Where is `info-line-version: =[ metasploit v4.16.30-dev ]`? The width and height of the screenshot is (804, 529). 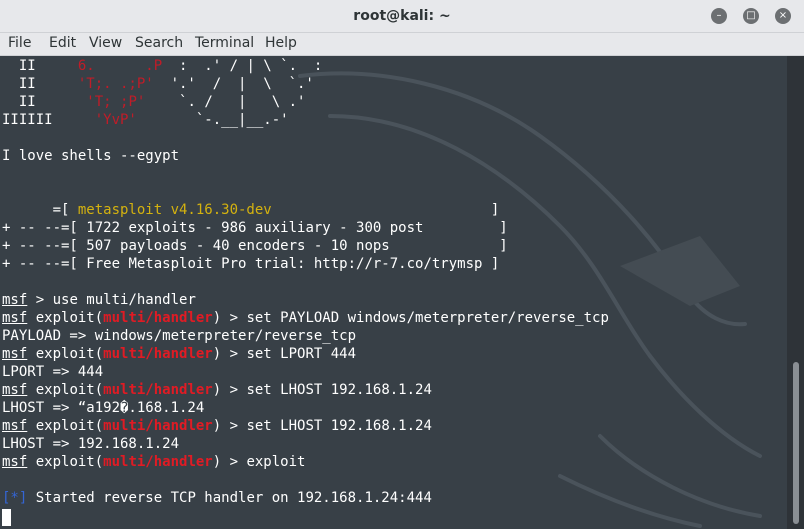 info-line-version: =[ metasploit v4.16.30-dev ] is located at coordinates (251, 210).